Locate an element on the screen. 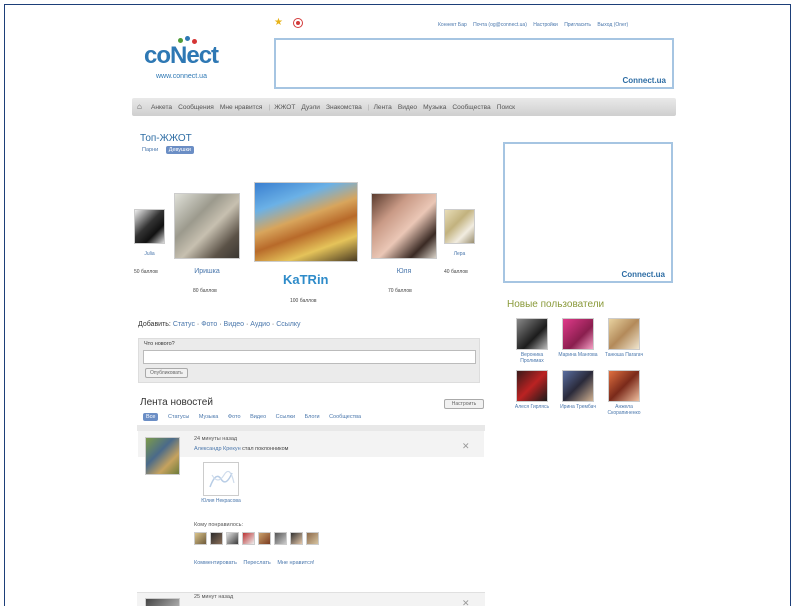 This screenshot has width=795, height=606. add-status-link: Статус is located at coordinates (184, 324).